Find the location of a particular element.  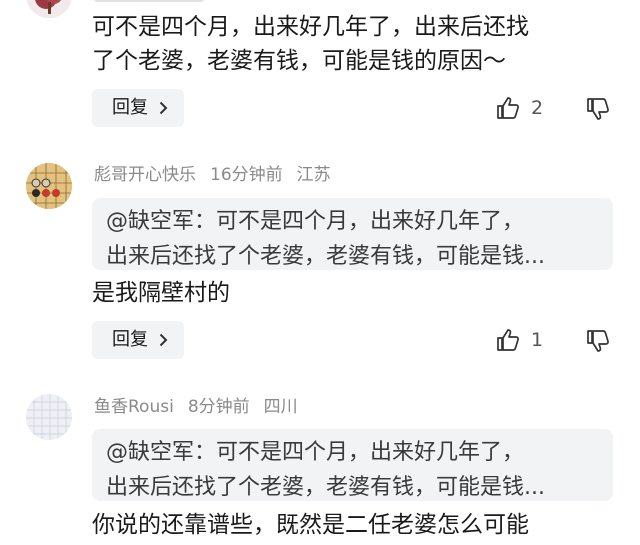

timestamp: 8分钟前 is located at coordinates (218, 407).